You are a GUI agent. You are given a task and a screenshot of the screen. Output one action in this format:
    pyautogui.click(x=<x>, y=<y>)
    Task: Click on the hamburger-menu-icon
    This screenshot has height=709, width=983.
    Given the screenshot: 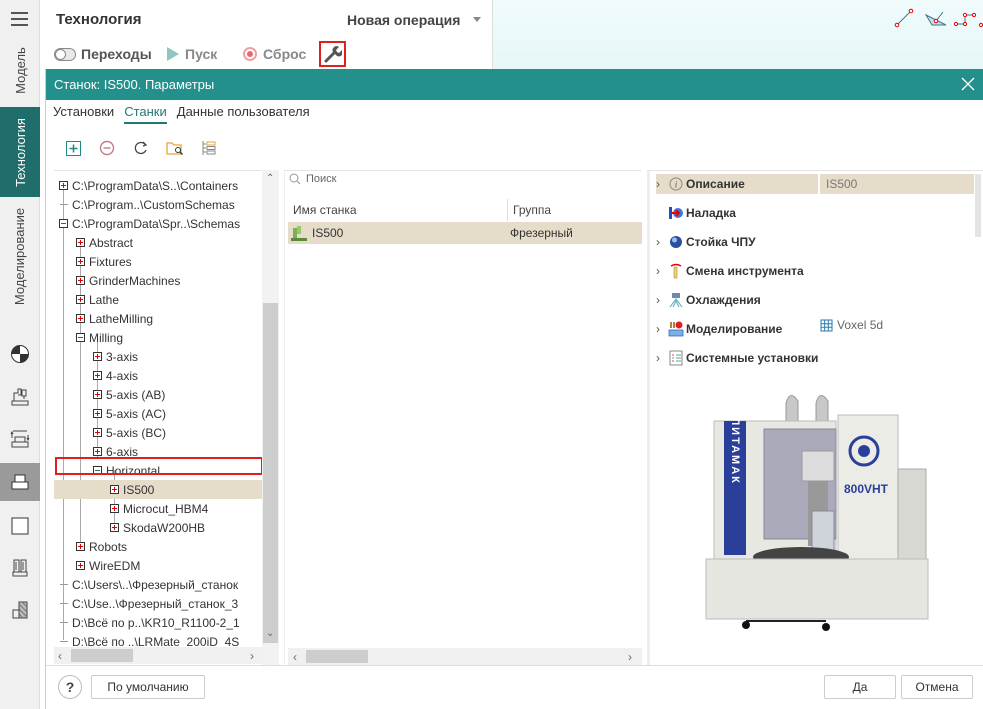 What is the action you would take?
    pyautogui.click(x=19, y=19)
    